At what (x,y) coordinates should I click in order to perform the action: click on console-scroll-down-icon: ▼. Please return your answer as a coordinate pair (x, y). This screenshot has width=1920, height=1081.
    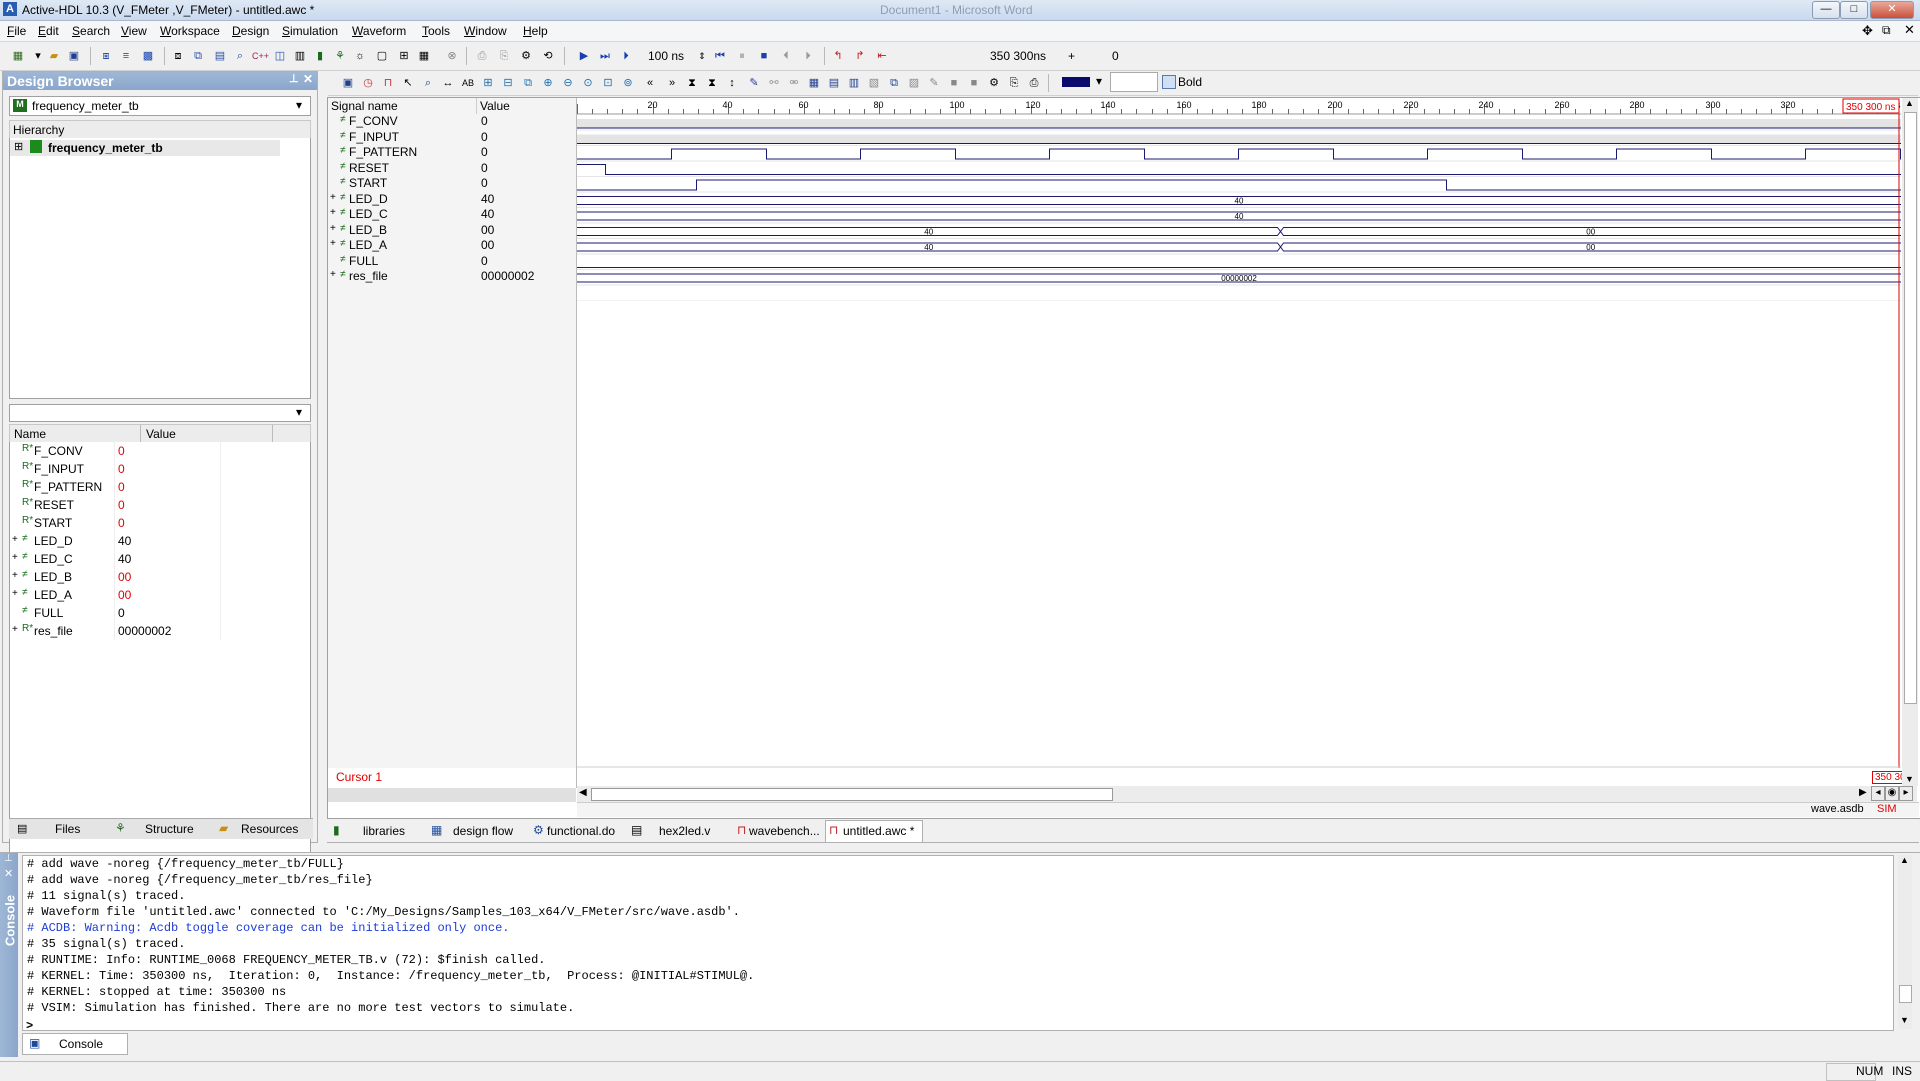
    Looking at the image, I should click on (1904, 1020).